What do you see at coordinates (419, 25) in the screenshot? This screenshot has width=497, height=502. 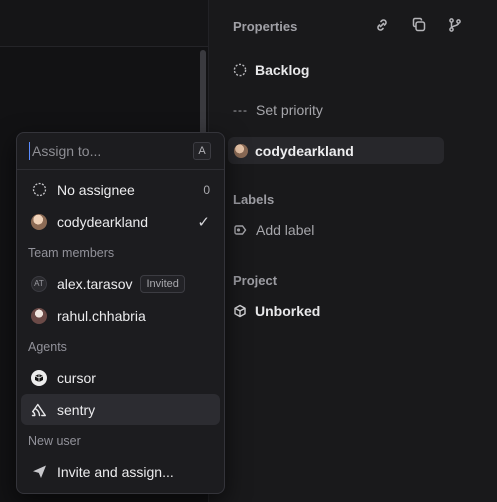 I see `copy-icon` at bounding box center [419, 25].